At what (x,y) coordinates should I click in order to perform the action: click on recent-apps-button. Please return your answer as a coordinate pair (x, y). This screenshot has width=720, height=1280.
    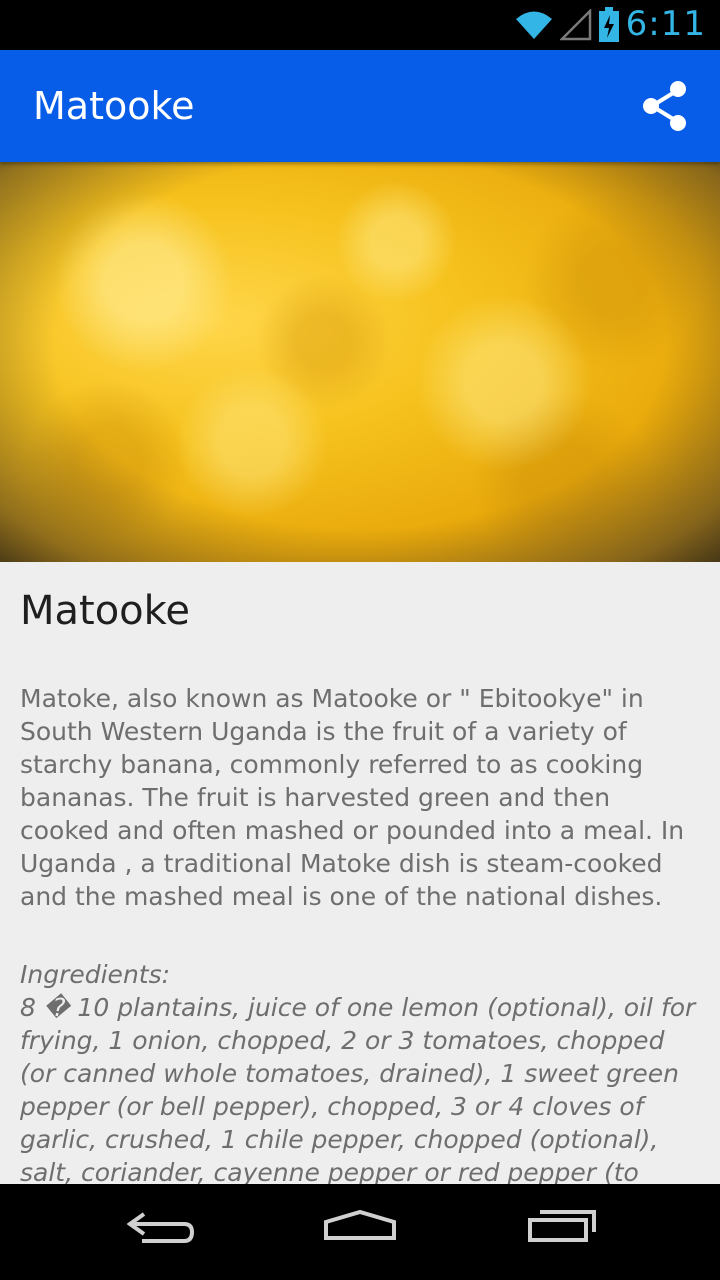
    Looking at the image, I should click on (562, 1232).